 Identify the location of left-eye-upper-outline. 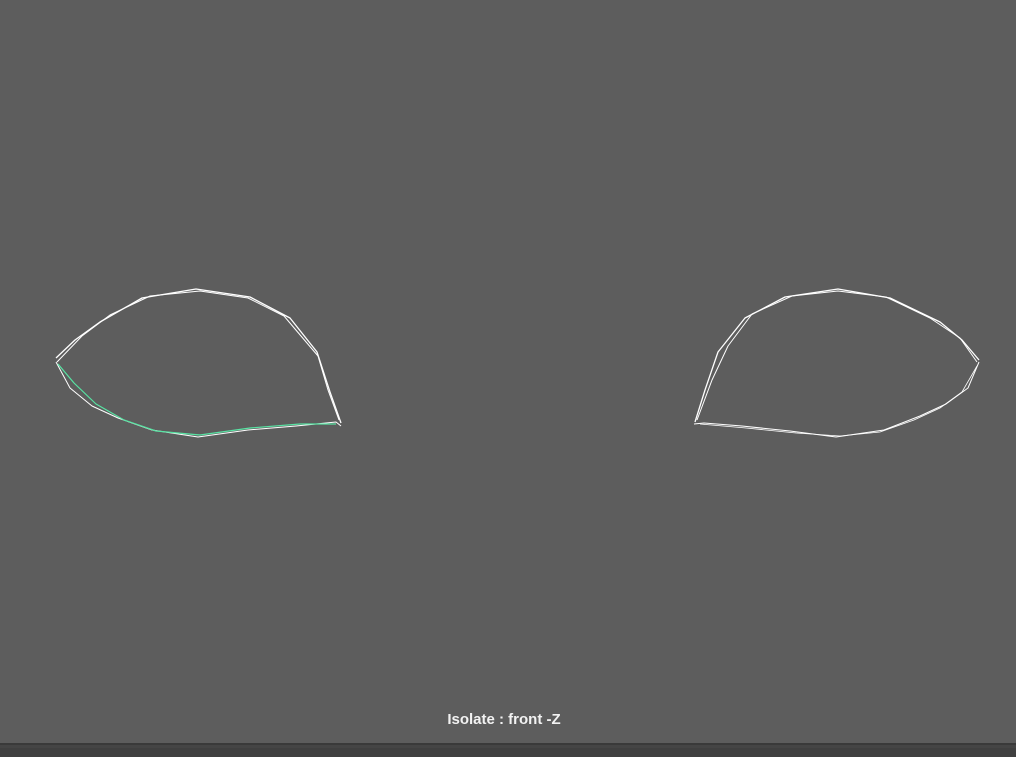
(198, 356).